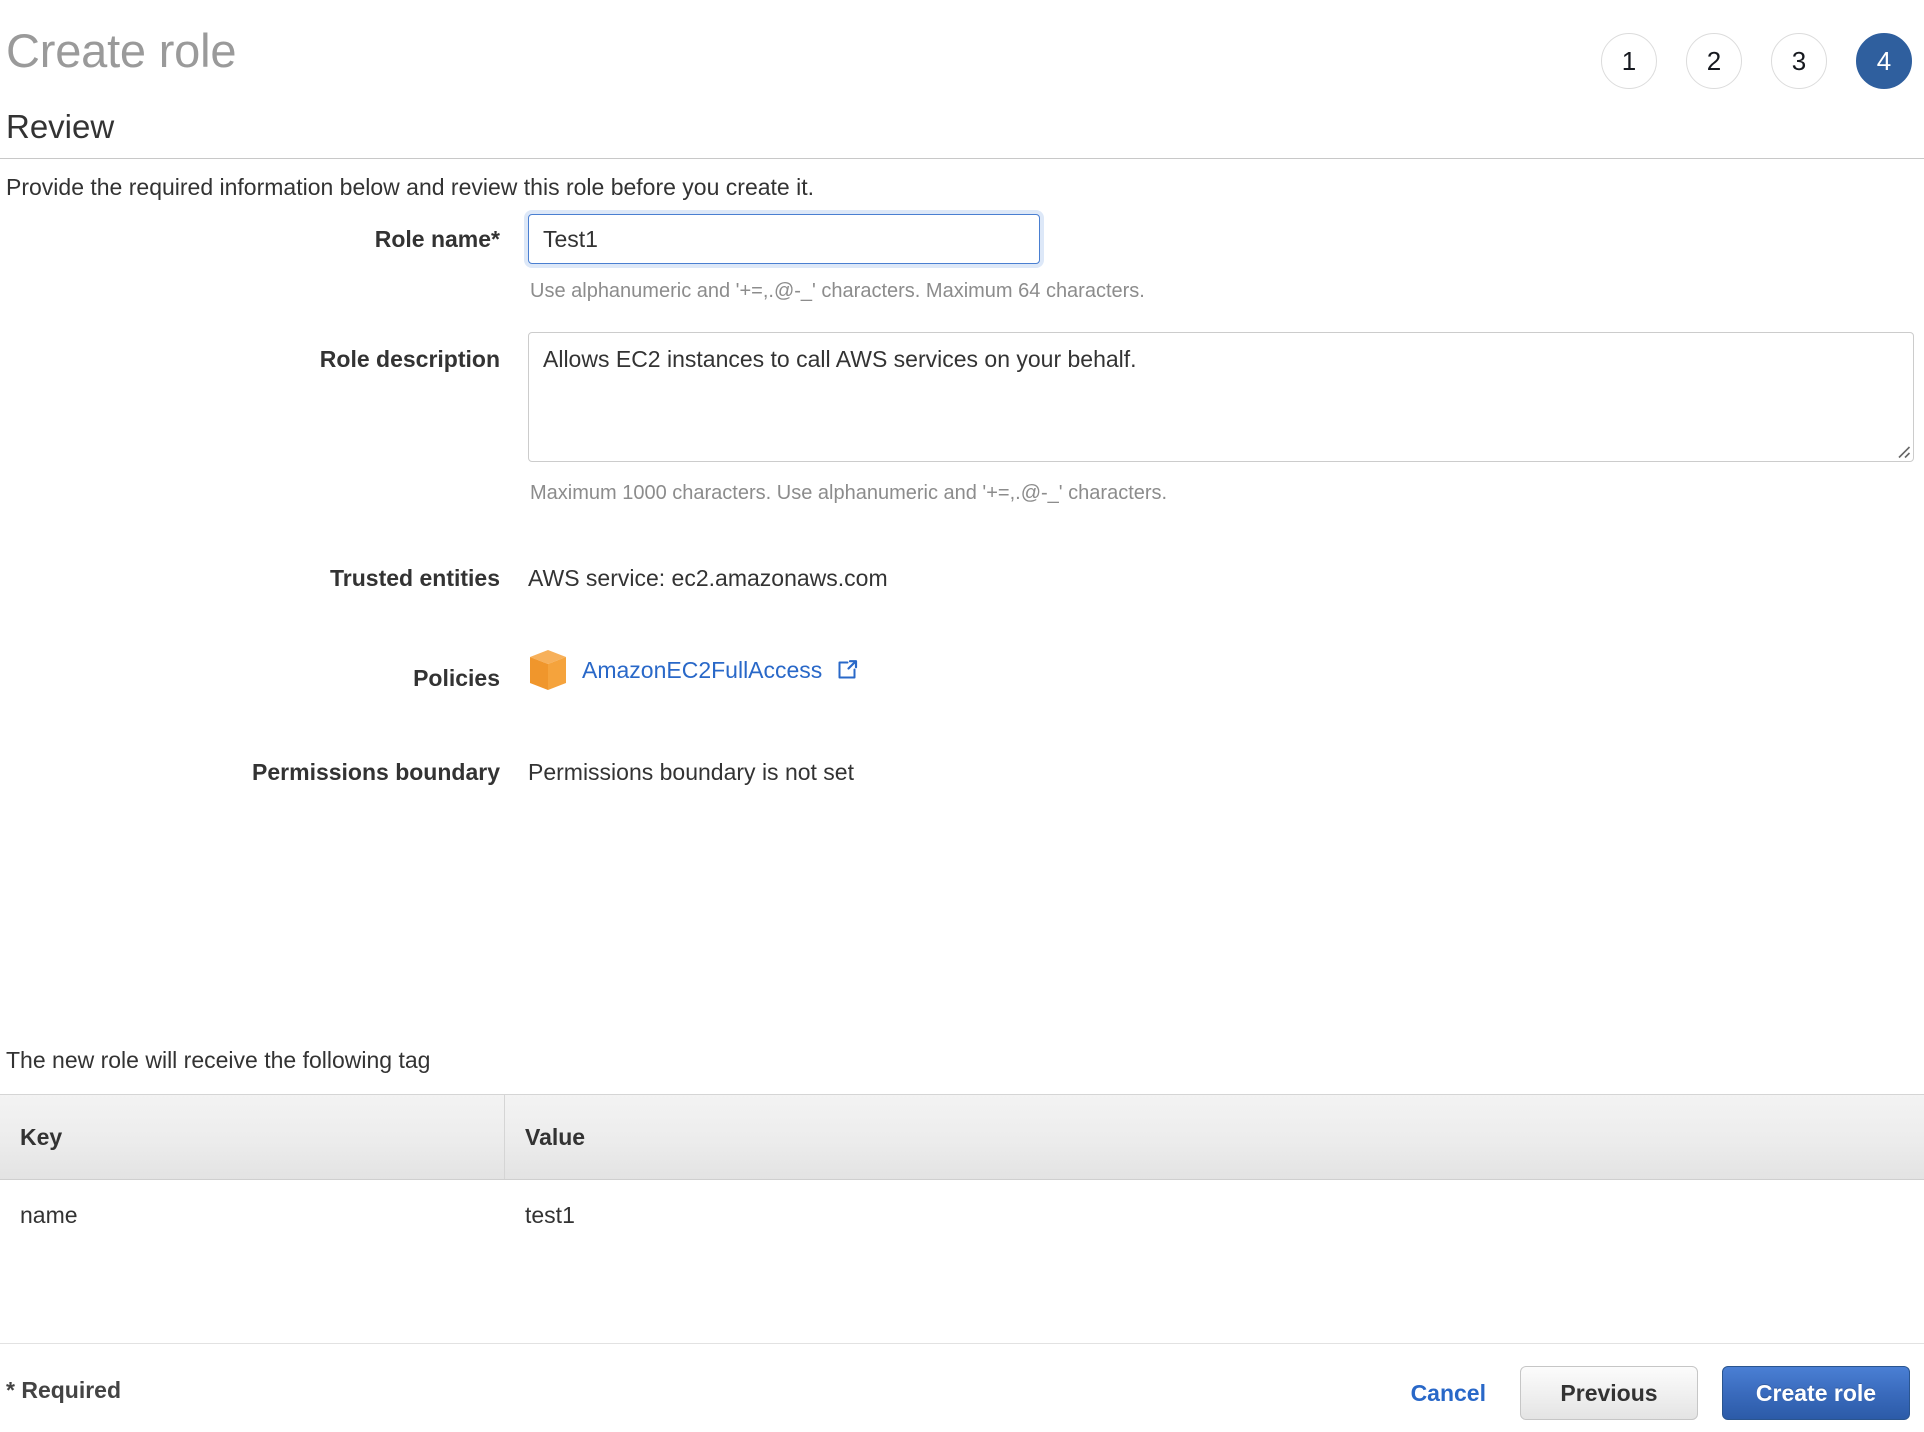 Image resolution: width=1924 pixels, height=1432 pixels. What do you see at coordinates (847, 670) in the screenshot?
I see `external-link-icon` at bounding box center [847, 670].